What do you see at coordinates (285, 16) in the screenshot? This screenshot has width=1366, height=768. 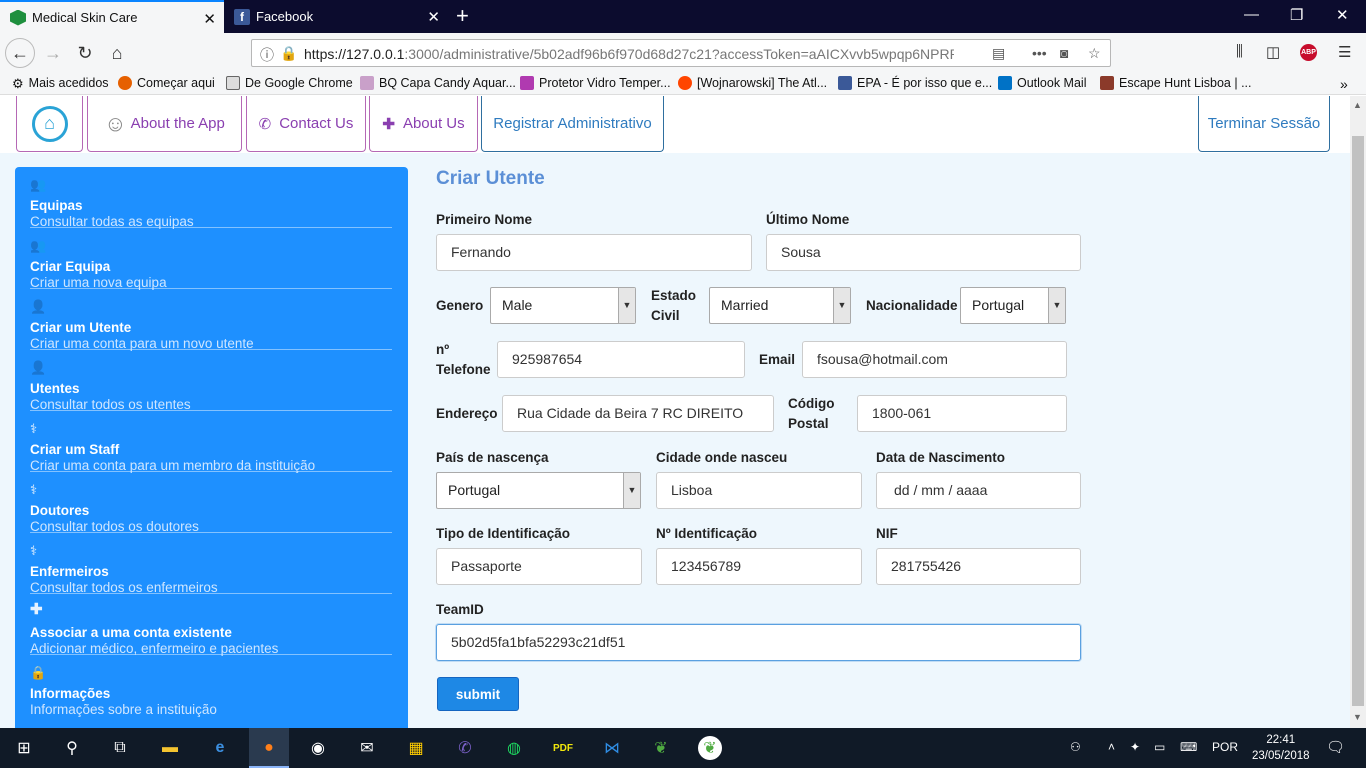 I see `tab-title: Facebook` at bounding box center [285, 16].